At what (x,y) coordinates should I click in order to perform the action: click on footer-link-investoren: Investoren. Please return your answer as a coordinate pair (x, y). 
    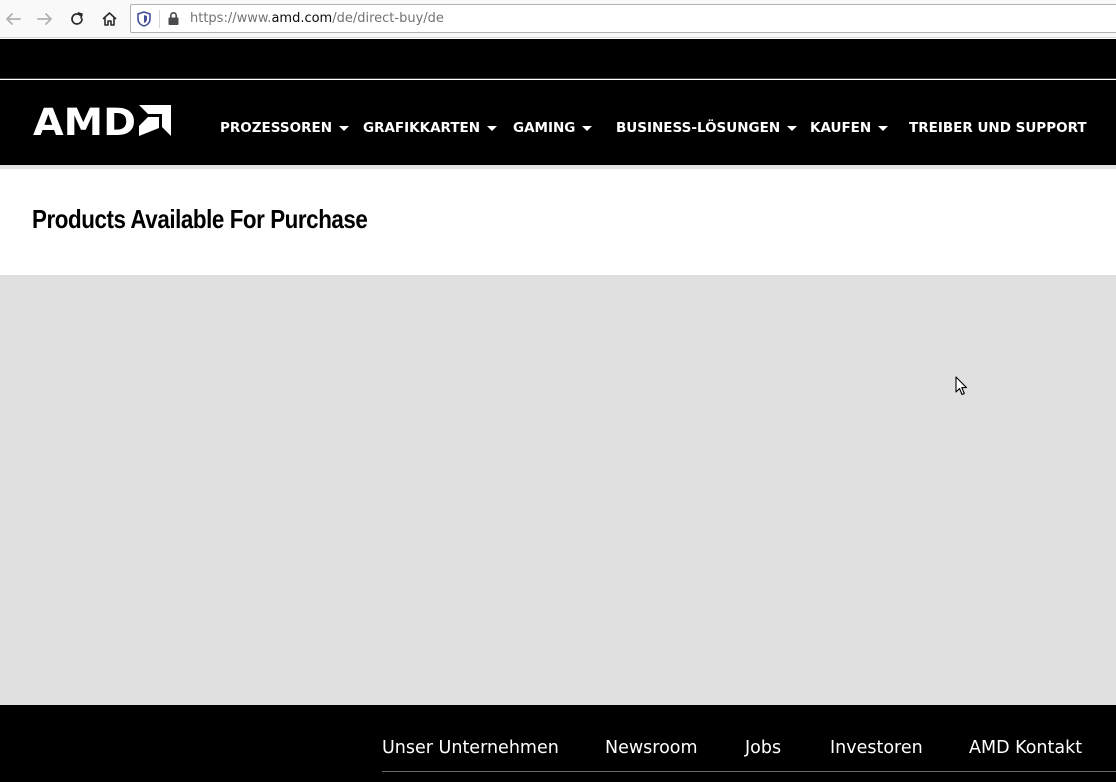
    Looking at the image, I should click on (876, 748).